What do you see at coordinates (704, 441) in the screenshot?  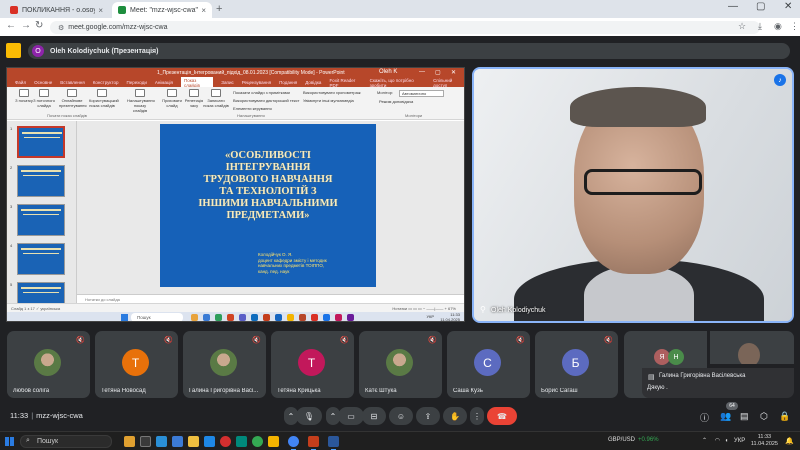 I see `tray-chevron-icon: ⌃` at bounding box center [704, 441].